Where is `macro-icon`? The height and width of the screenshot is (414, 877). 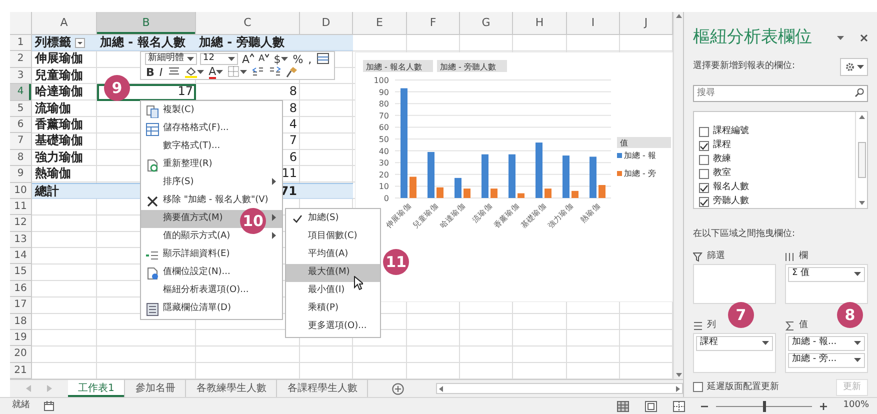 macro-icon is located at coordinates (49, 406).